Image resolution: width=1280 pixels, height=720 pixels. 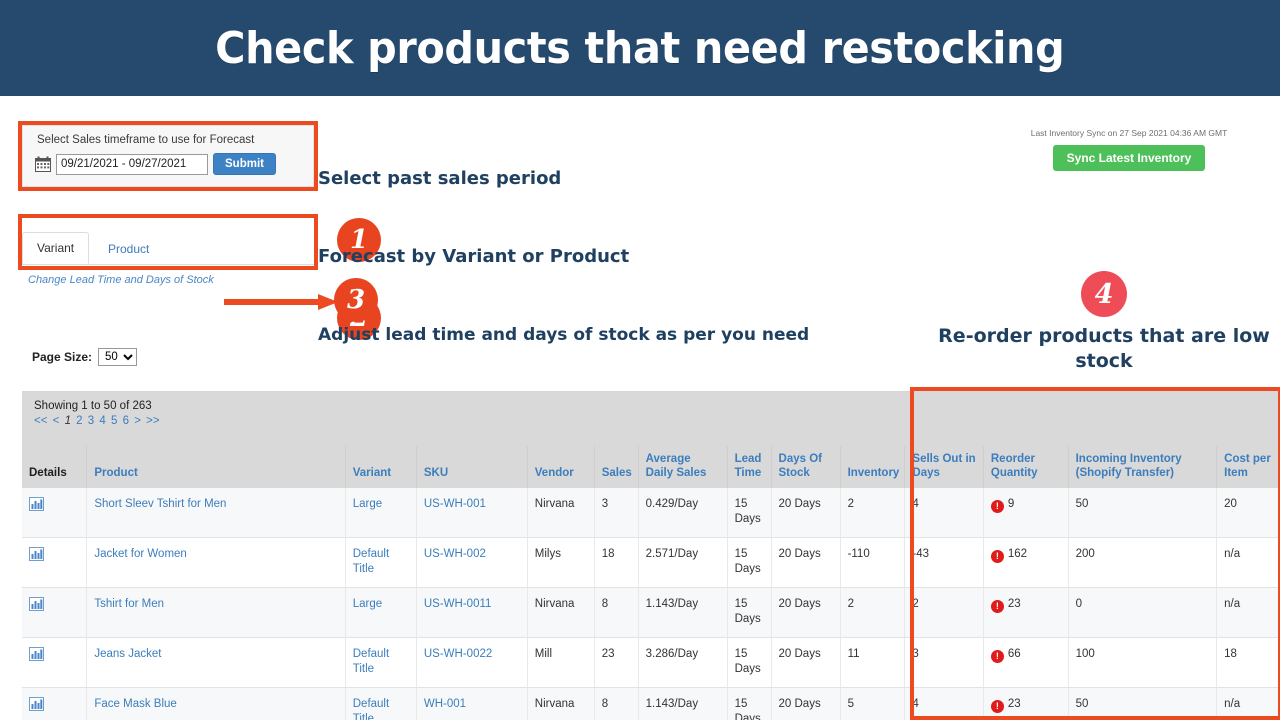 I want to click on cell-sku: US-WH-0011, so click(x=472, y=612).